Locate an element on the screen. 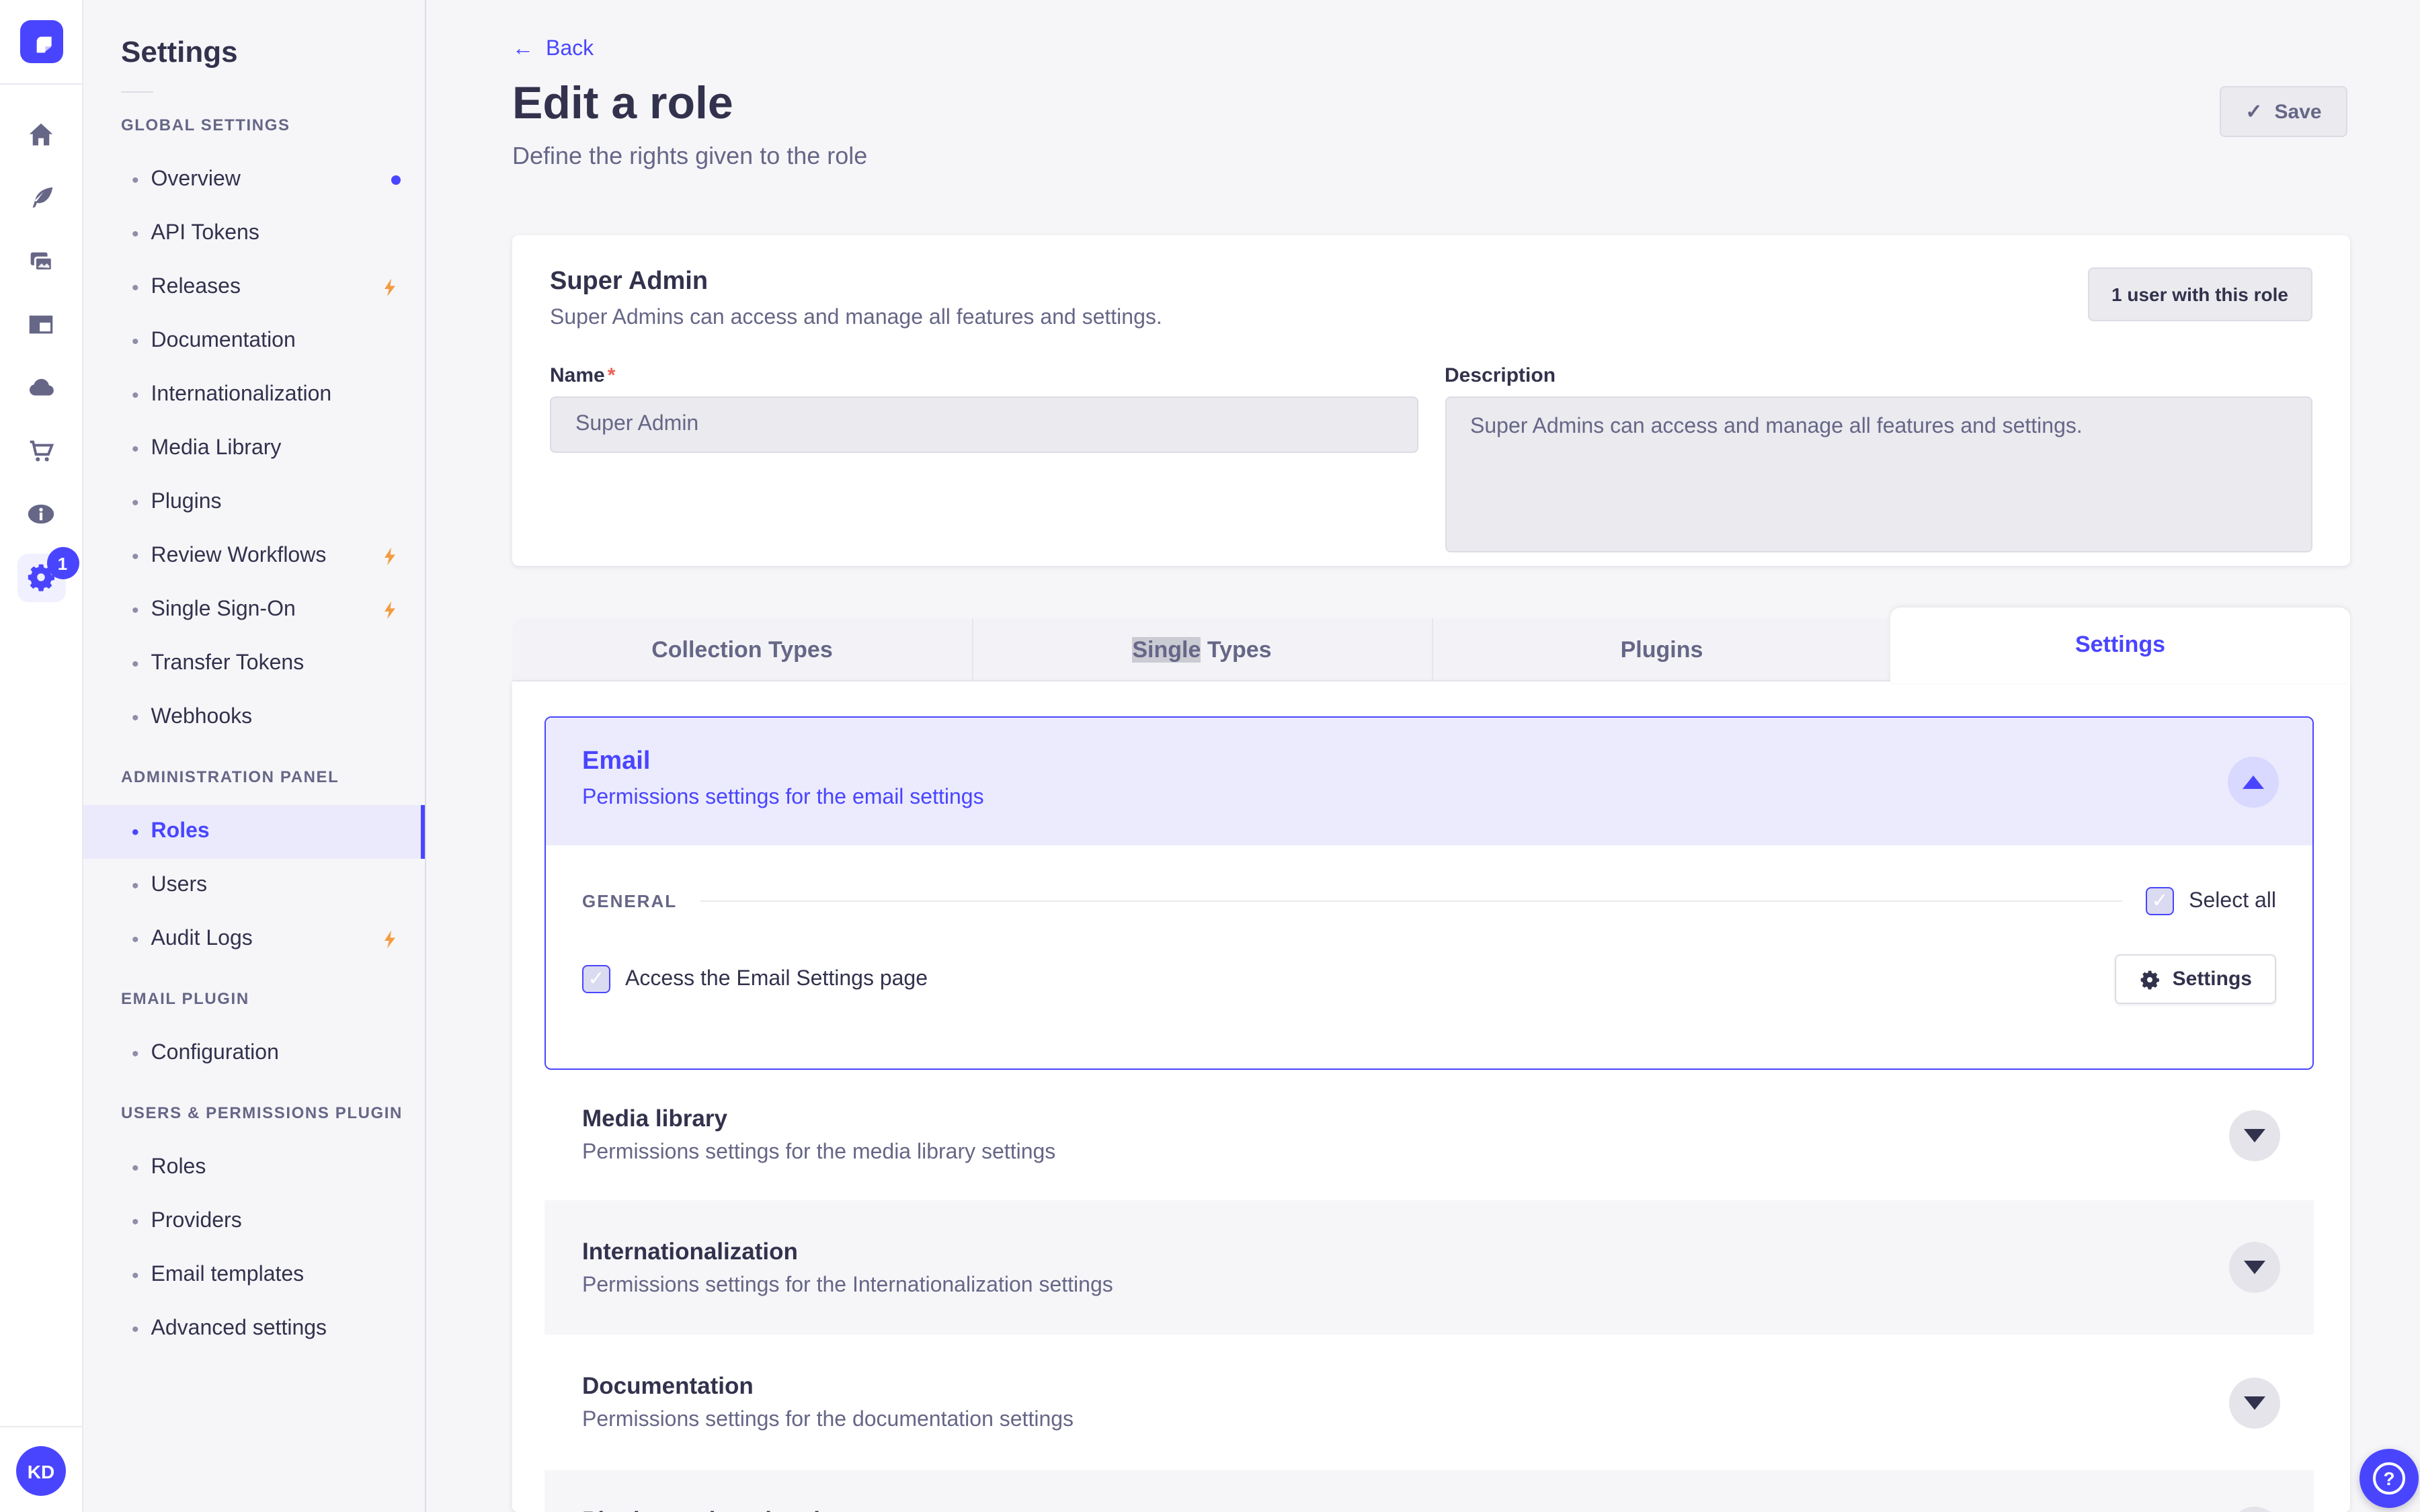 The width and height of the screenshot is (2420, 1512). content-manager-icon is located at coordinates (41, 198).